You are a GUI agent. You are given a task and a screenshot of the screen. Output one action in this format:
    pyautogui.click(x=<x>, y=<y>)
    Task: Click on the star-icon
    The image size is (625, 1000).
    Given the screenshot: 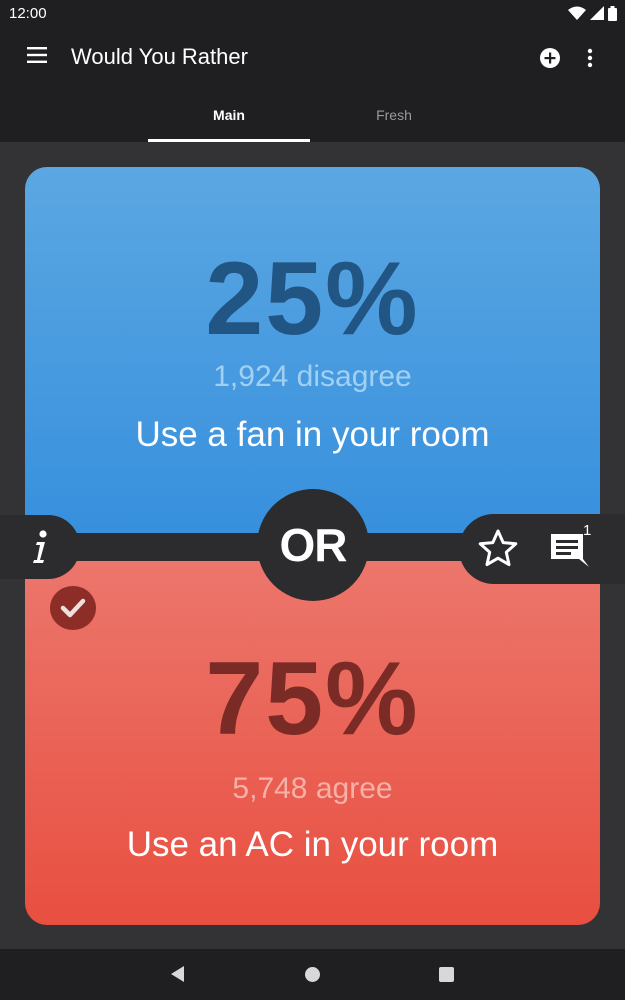 What is the action you would take?
    pyautogui.click(x=498, y=548)
    